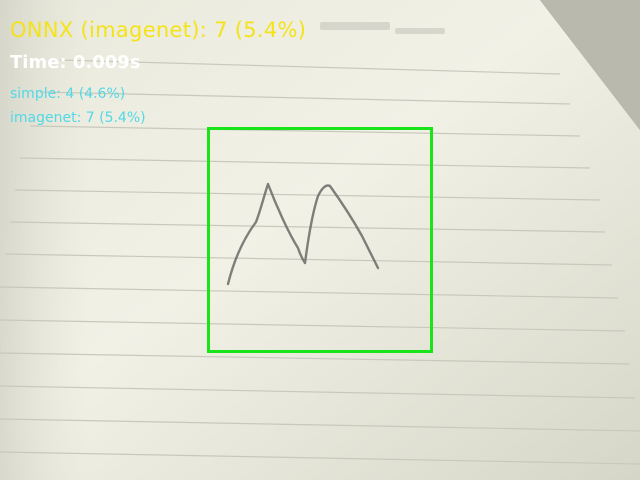 This screenshot has width=640, height=480. Describe the element at coordinates (158, 30) in the screenshot. I see `model-prediction-headline: ONNX (imagenet): 7 (5.4%)` at that location.